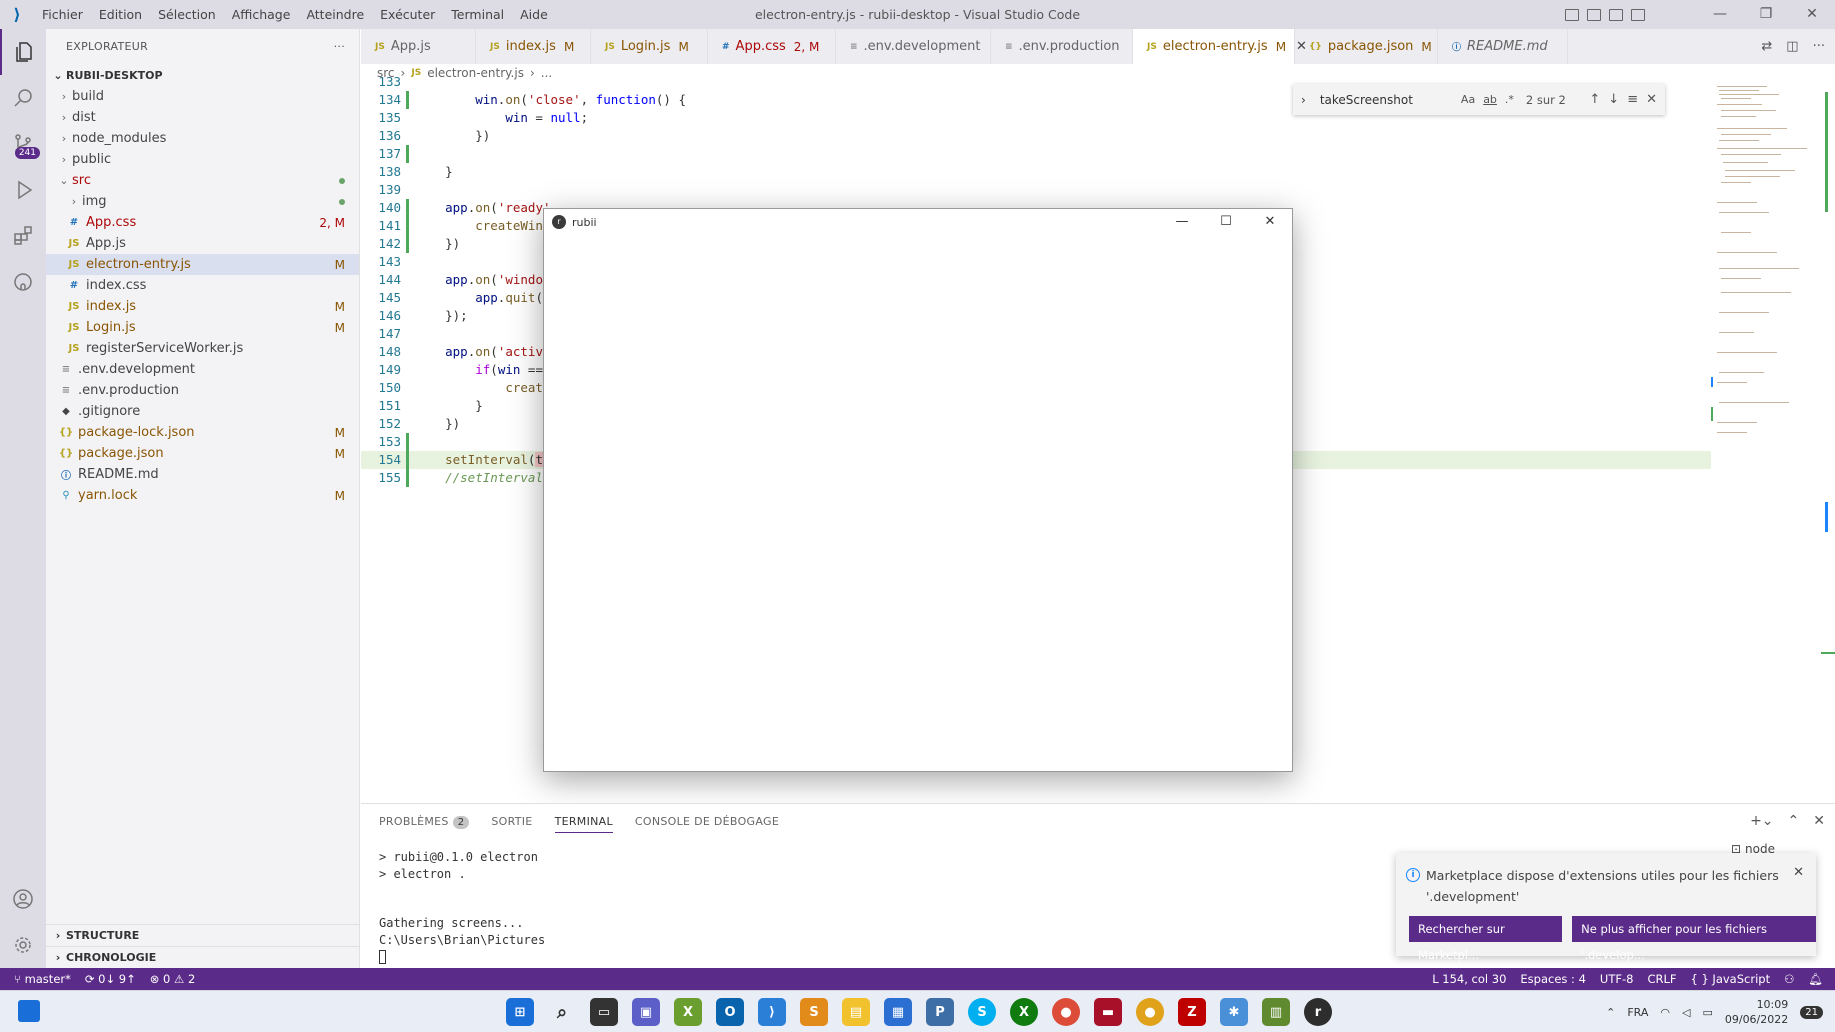 The width and height of the screenshot is (1835, 1032). What do you see at coordinates (1150, 1012) in the screenshot?
I see `chrome-canary-icon: ●` at bounding box center [1150, 1012].